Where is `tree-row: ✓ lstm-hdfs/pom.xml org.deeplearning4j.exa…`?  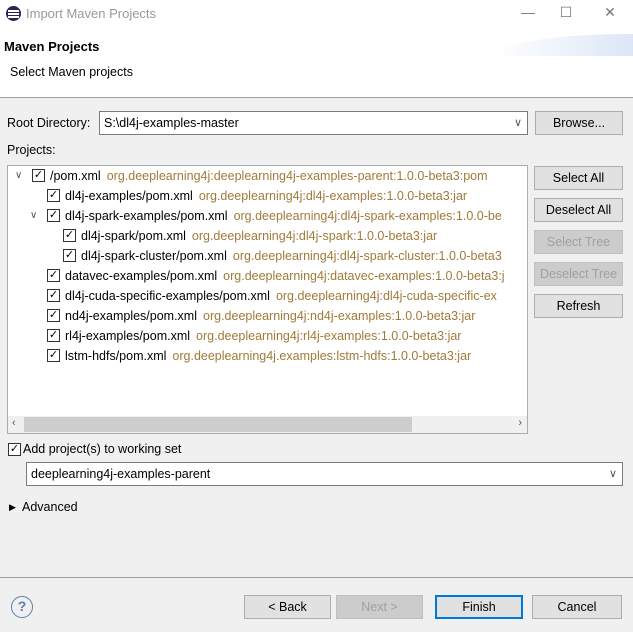 tree-row: ✓ lstm-hdfs/pom.xml org.deeplearning4j.exa… is located at coordinates (267, 356).